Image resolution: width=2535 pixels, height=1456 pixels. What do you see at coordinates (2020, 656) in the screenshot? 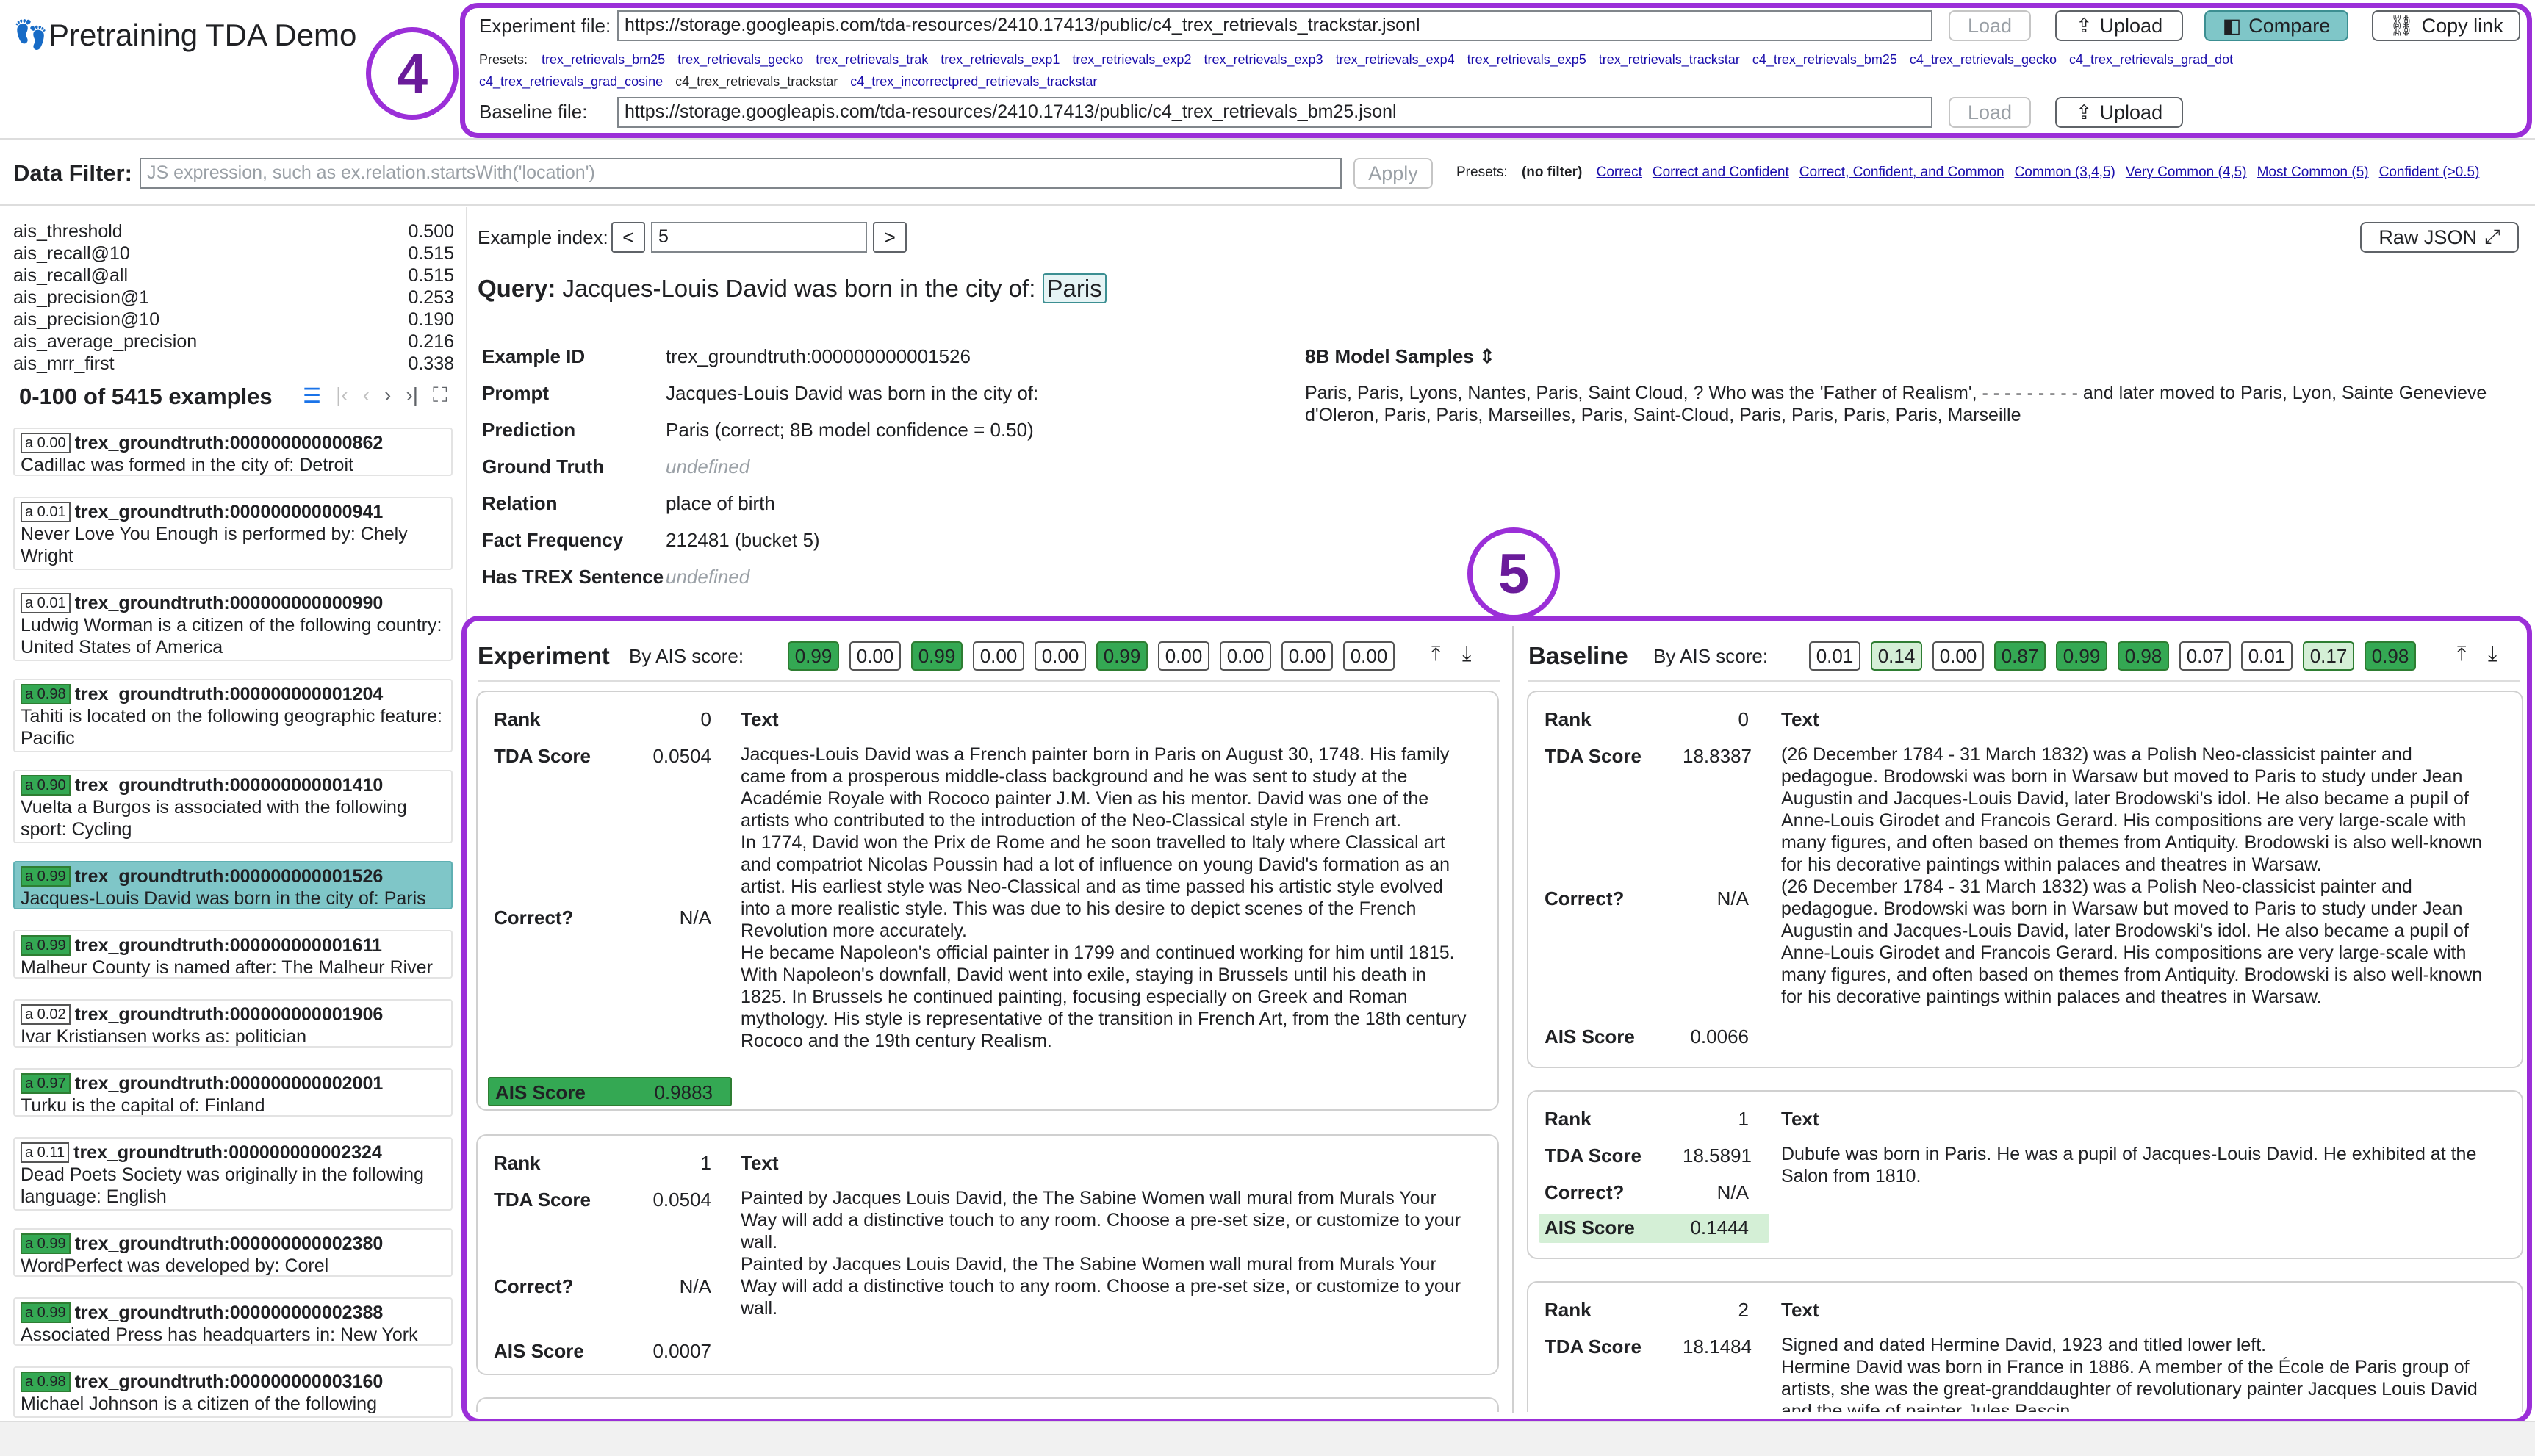
I see `ais-score-chip: 0.87` at bounding box center [2020, 656].